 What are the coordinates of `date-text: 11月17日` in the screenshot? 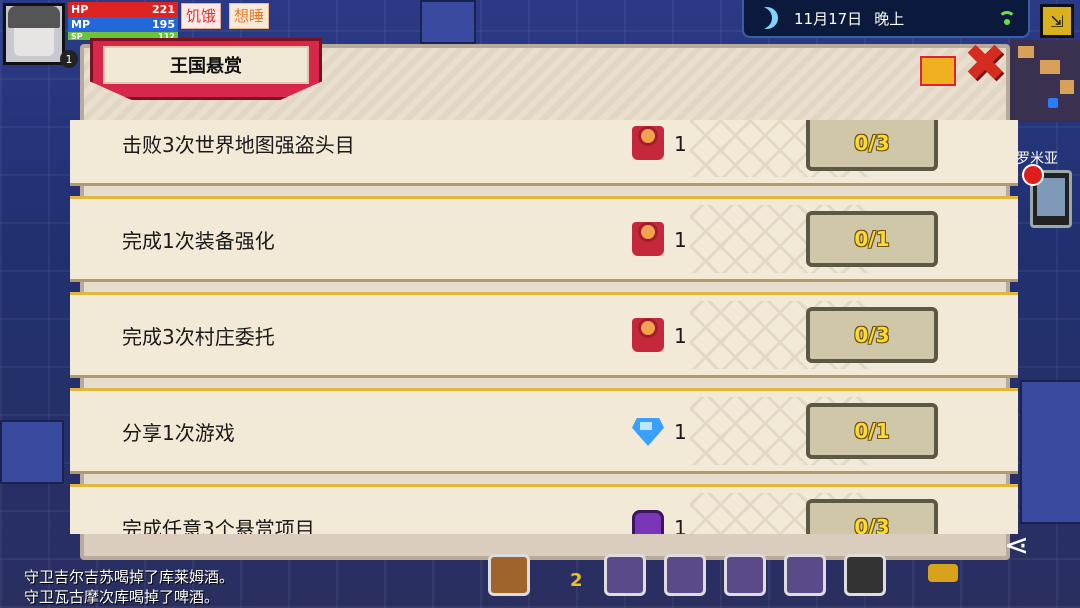 It's located at (828, 18).